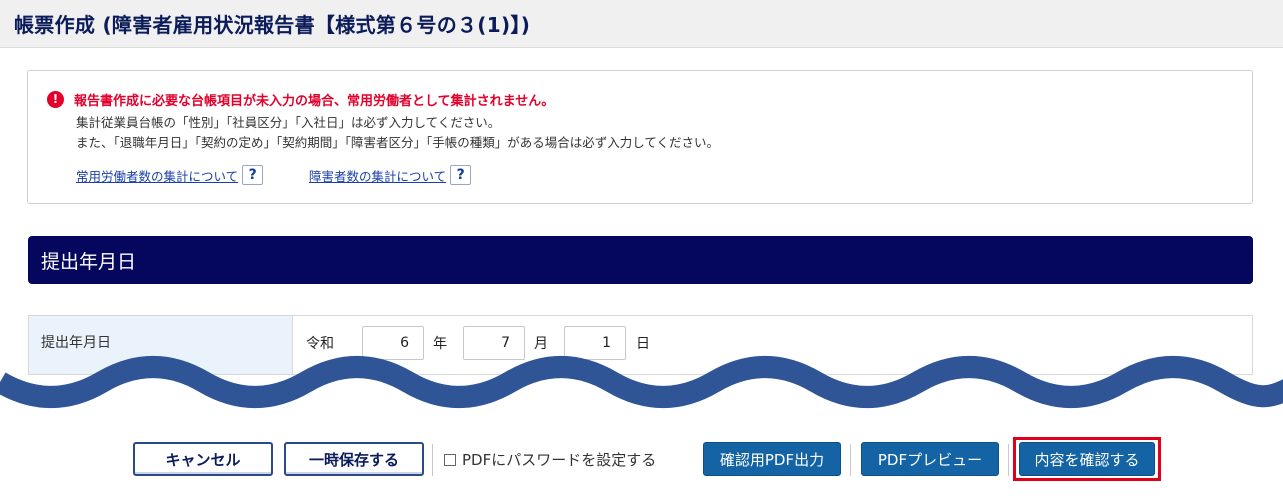  I want to click on help-disabled-workers: 障害者数の集計について ?, so click(390, 175).